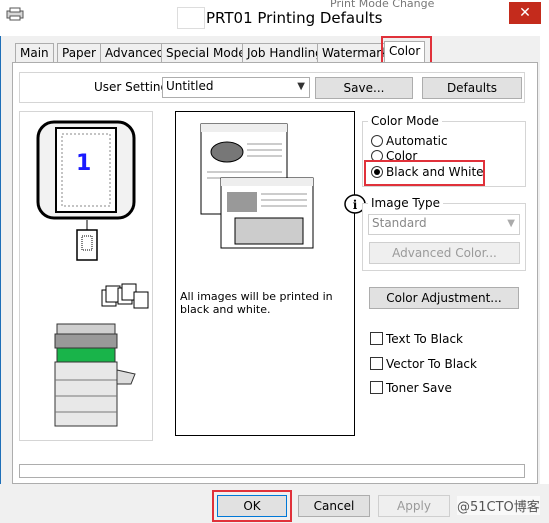 This screenshot has height=523, width=549. What do you see at coordinates (191, 18) in the screenshot?
I see `redacted-printer-name` at bounding box center [191, 18].